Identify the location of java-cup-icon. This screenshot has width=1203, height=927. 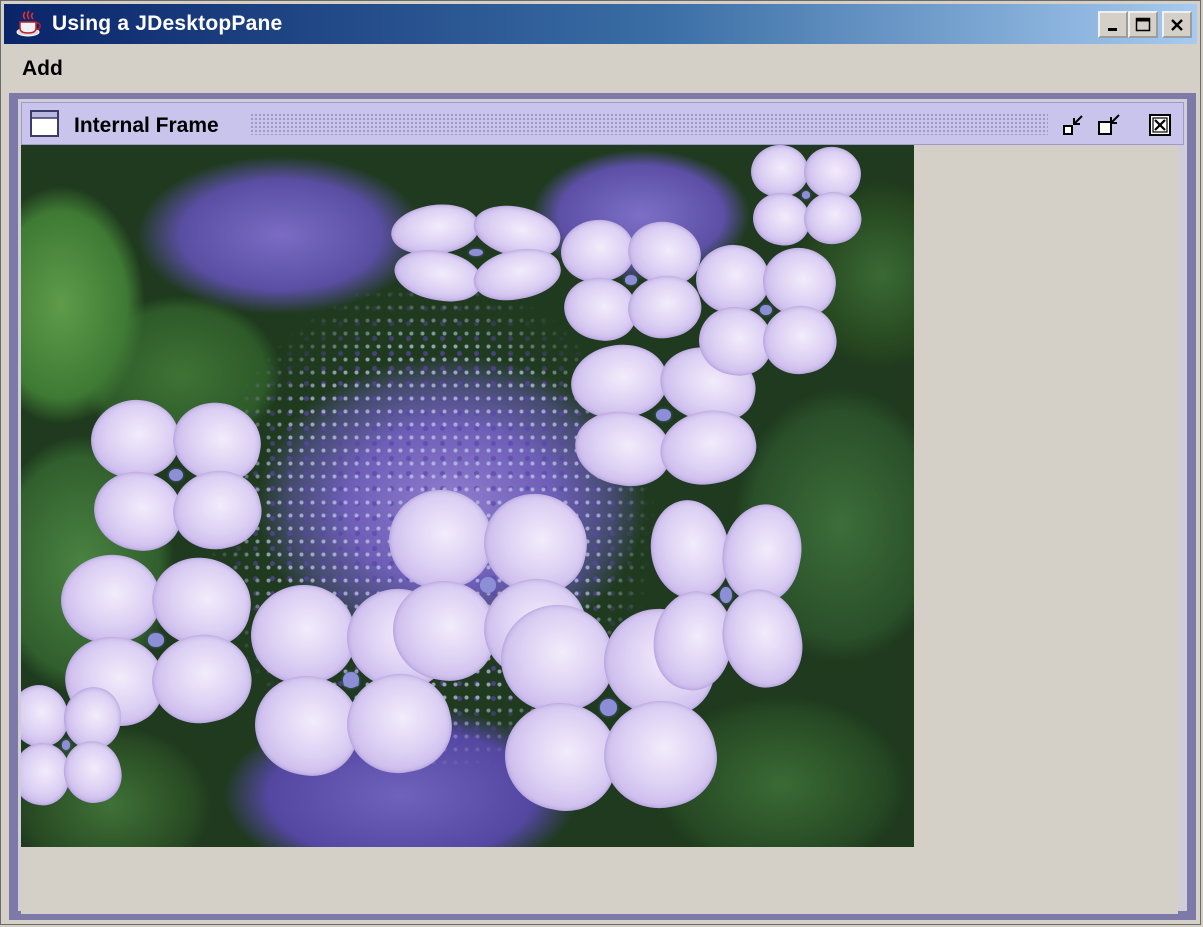
(29, 24).